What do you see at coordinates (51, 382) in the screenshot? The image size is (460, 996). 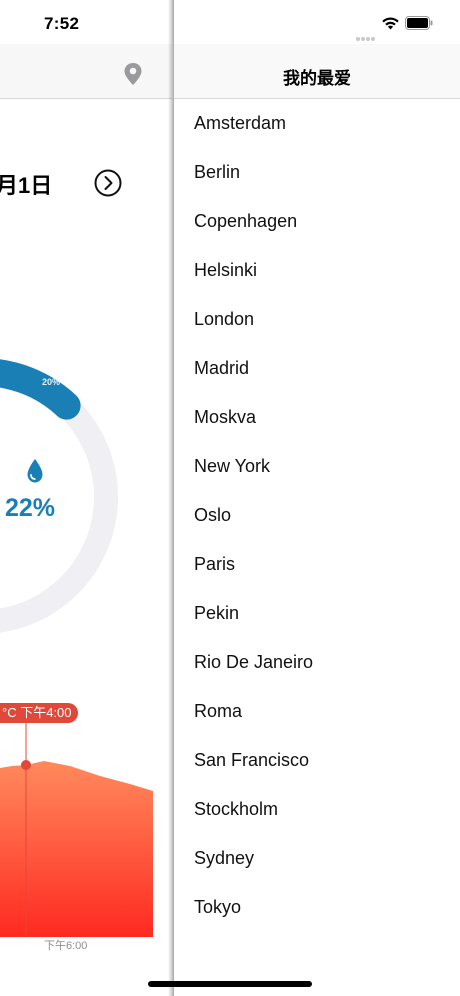 I see `ring-percent-label: 20%` at bounding box center [51, 382].